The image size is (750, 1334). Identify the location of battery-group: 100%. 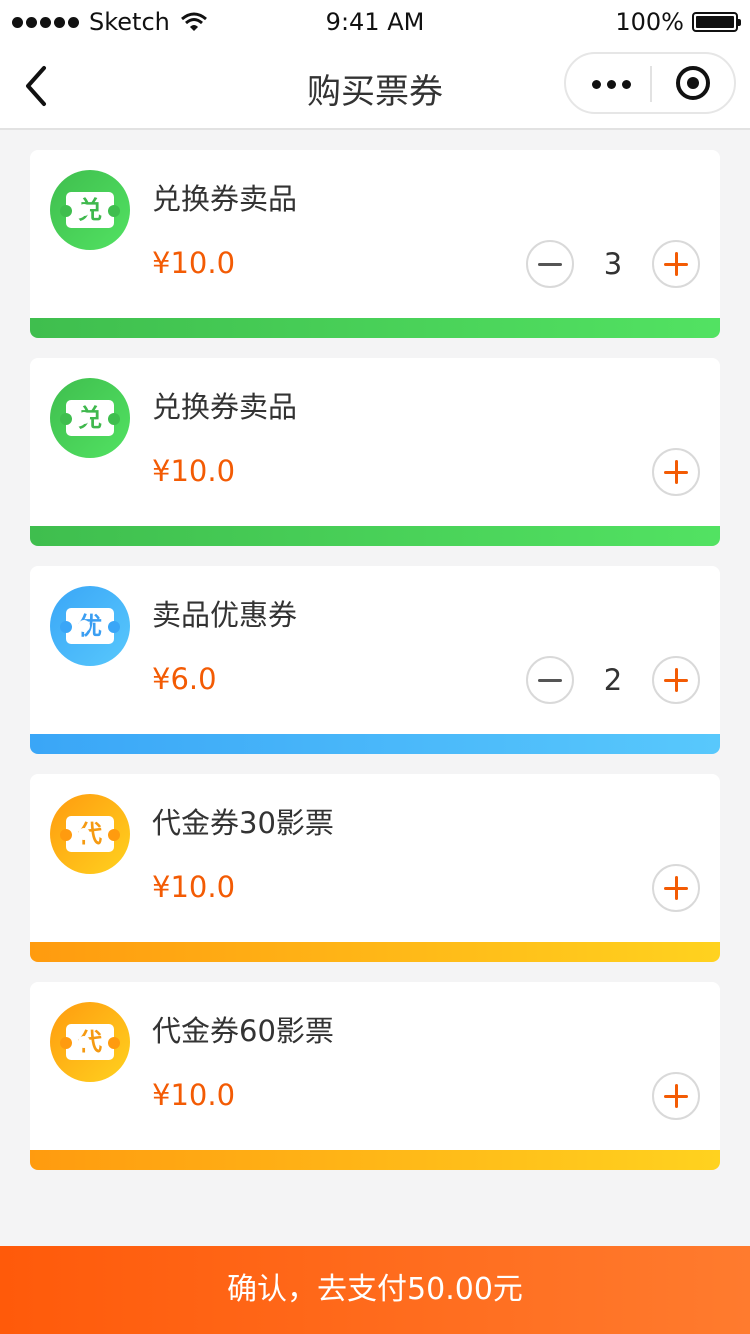
(678, 22).